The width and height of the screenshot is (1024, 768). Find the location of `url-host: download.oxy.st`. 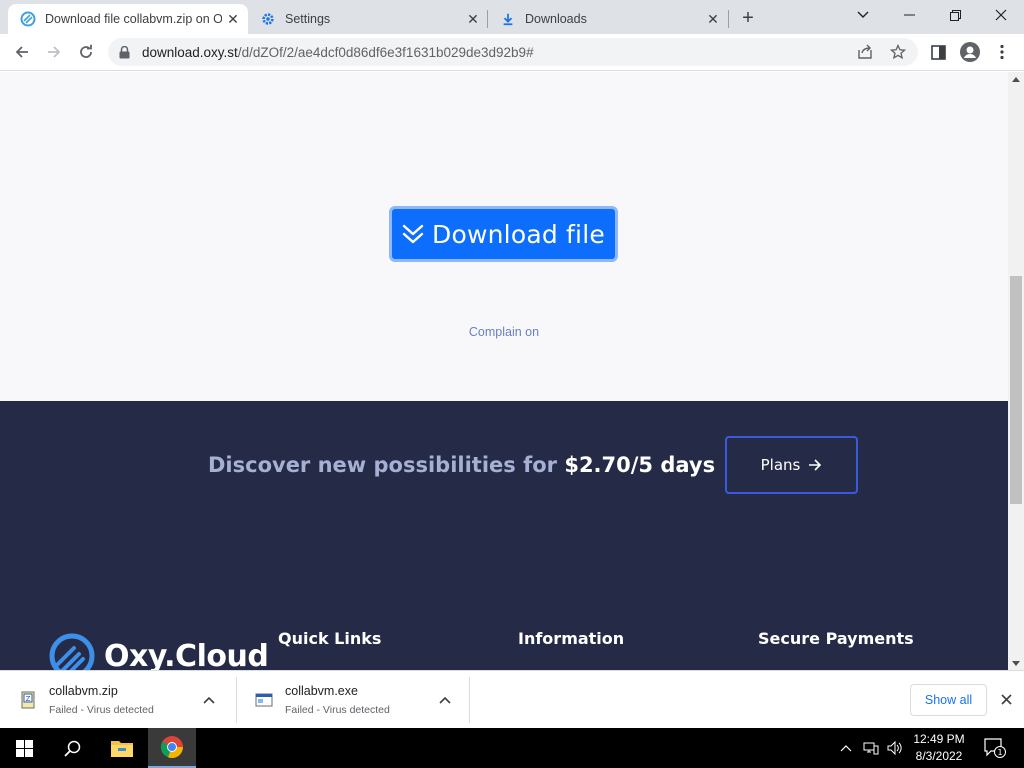

url-host: download.oxy.st is located at coordinates (190, 52).